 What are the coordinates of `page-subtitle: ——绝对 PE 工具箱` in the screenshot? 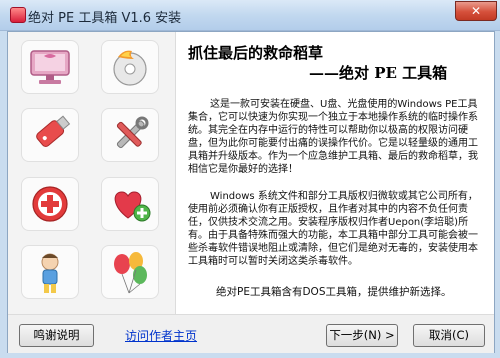 It's located at (378, 73).